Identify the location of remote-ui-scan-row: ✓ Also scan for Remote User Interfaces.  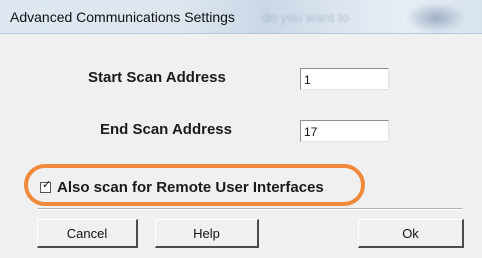
(182, 187).